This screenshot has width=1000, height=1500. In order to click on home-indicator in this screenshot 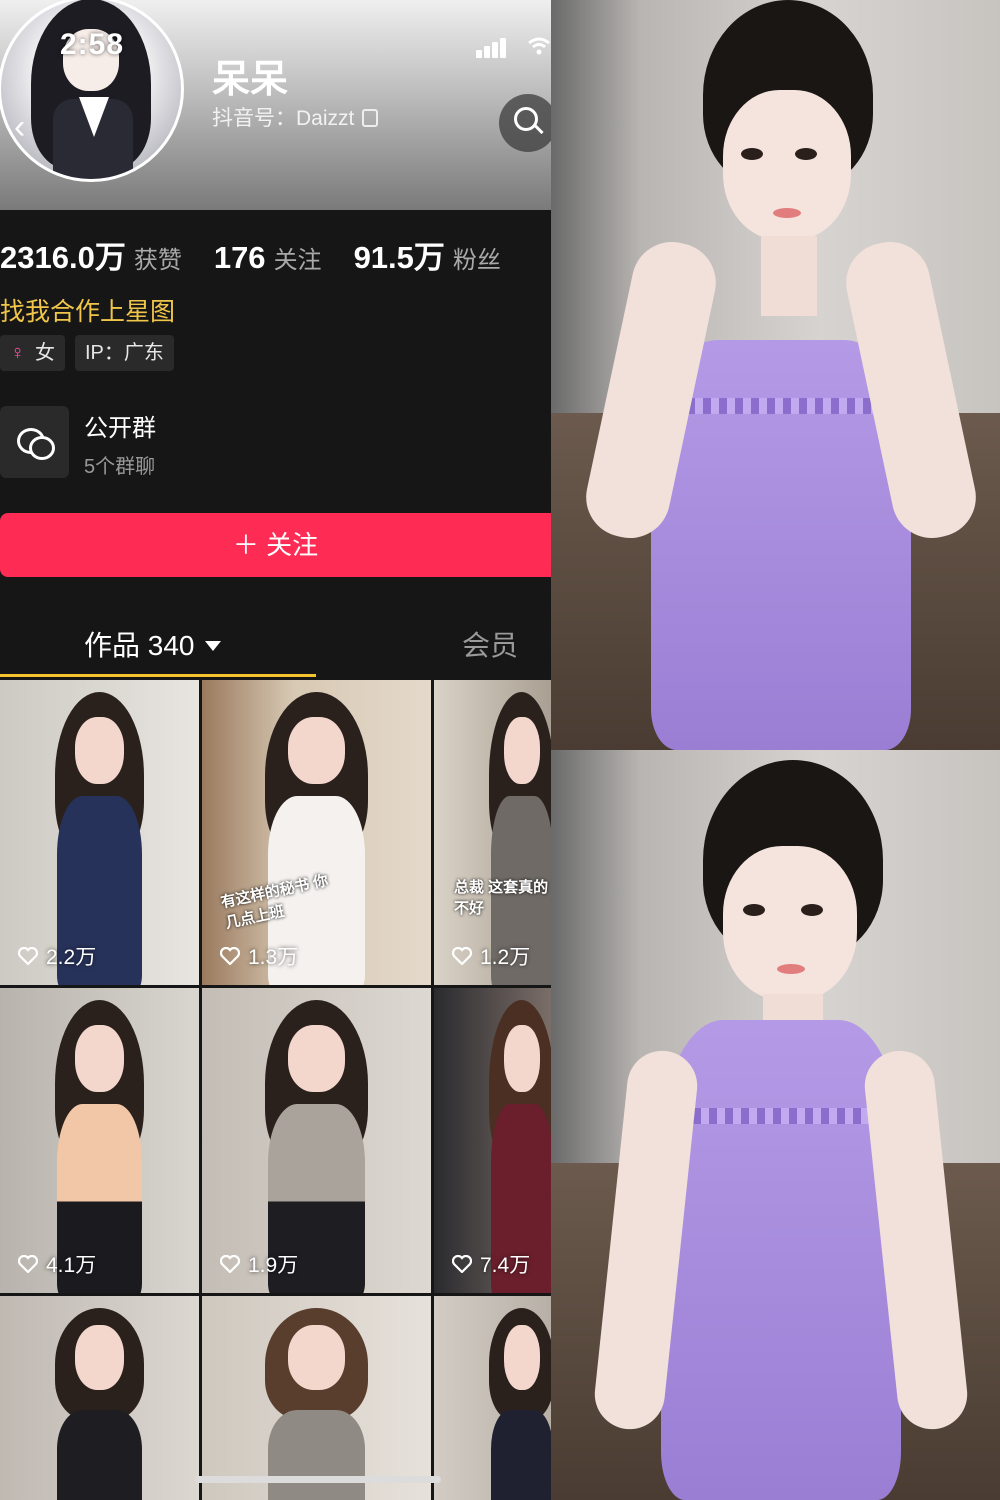, I will do `click(318, 1479)`.